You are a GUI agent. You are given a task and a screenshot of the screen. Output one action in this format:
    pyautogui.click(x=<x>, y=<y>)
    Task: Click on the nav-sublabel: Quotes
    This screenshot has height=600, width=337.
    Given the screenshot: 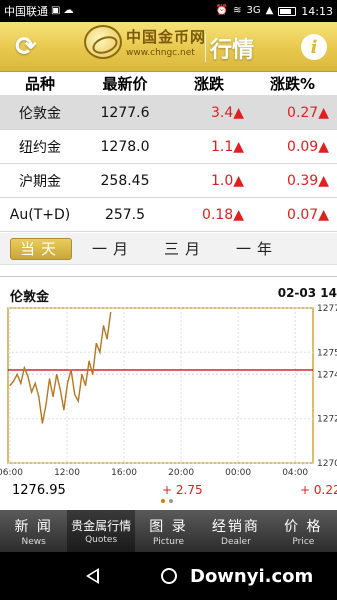 What is the action you would take?
    pyautogui.click(x=101, y=540)
    